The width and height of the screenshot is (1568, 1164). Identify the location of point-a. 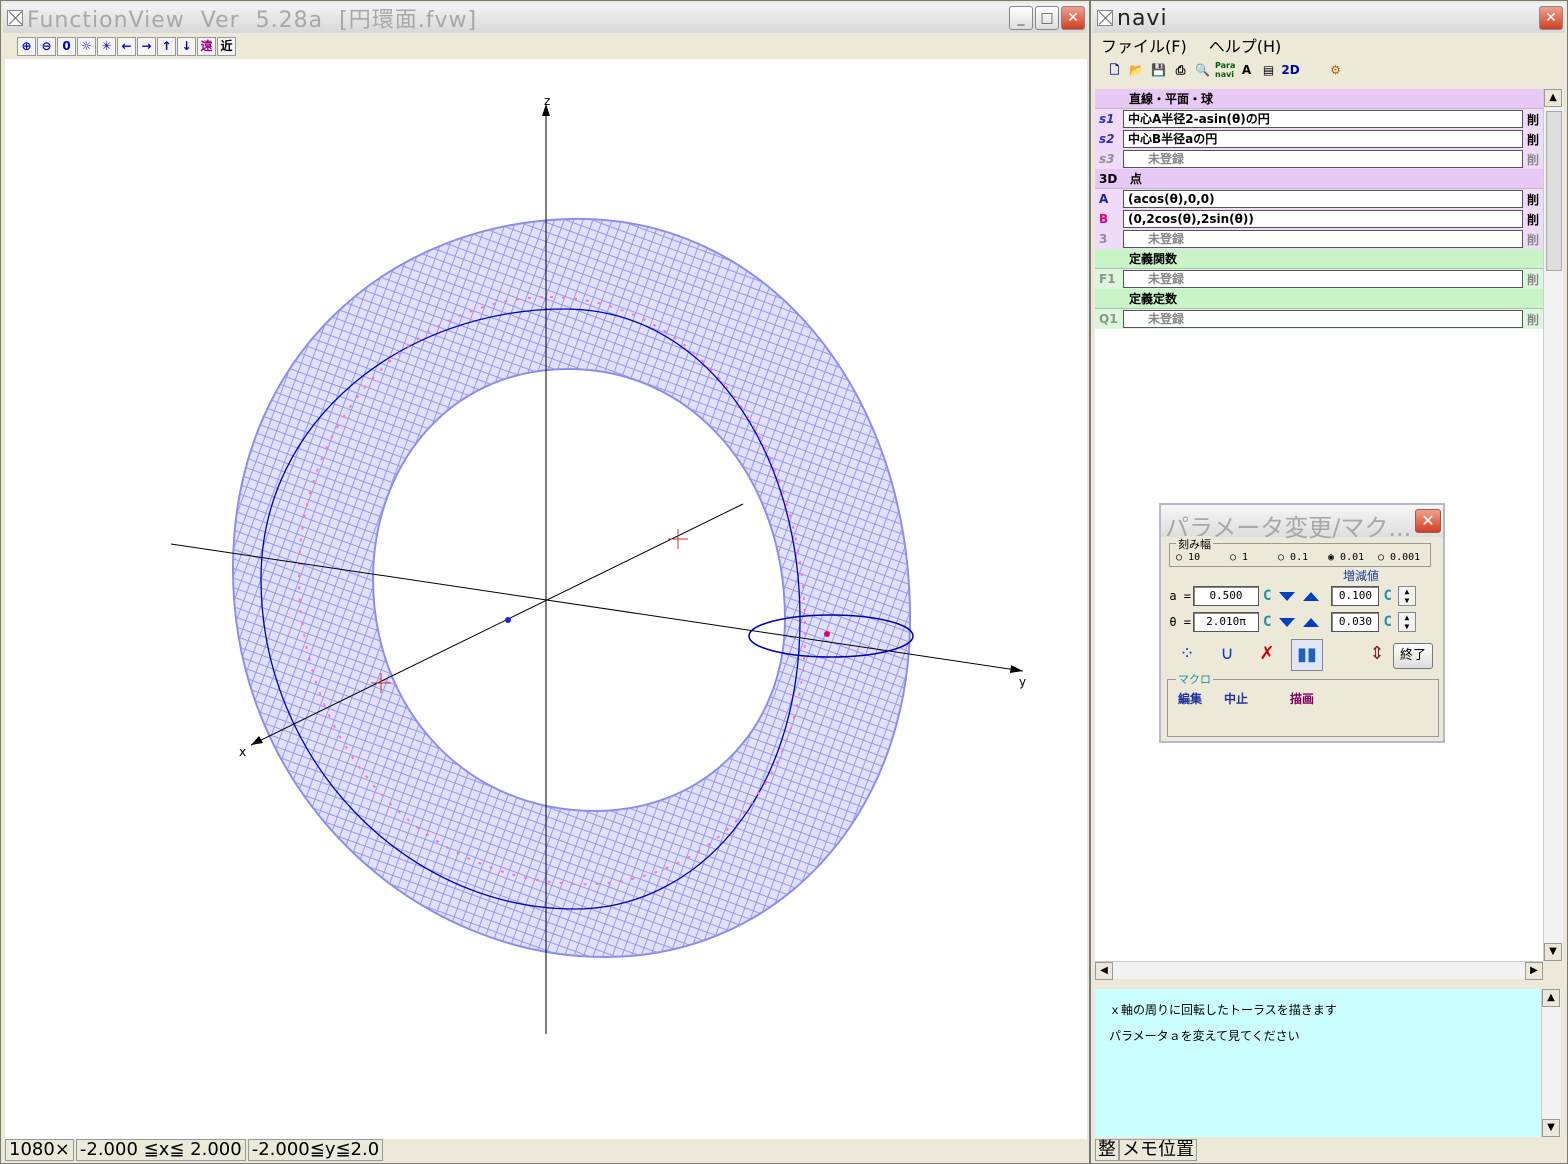
(508, 620).